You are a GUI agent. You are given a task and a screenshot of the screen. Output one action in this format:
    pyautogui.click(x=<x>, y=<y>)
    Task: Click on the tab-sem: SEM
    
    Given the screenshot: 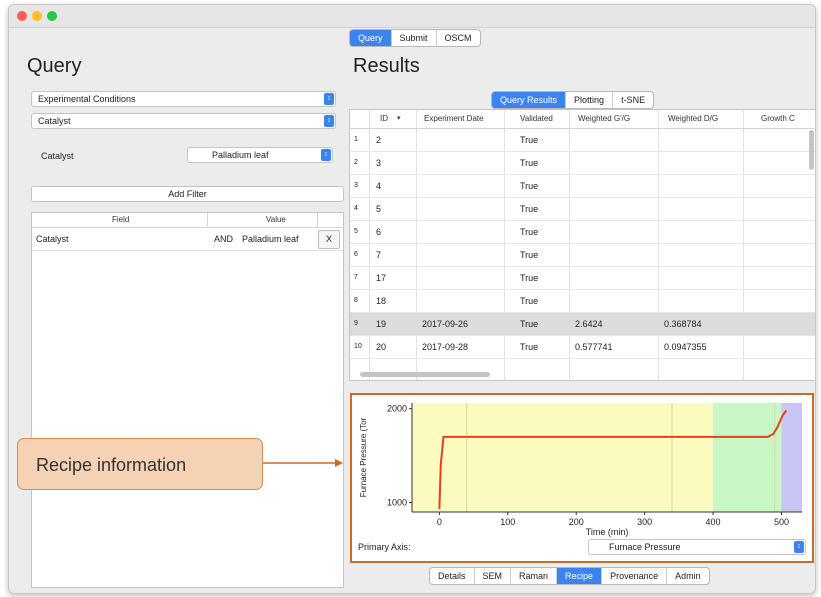 What is the action you would take?
    pyautogui.click(x=493, y=576)
    